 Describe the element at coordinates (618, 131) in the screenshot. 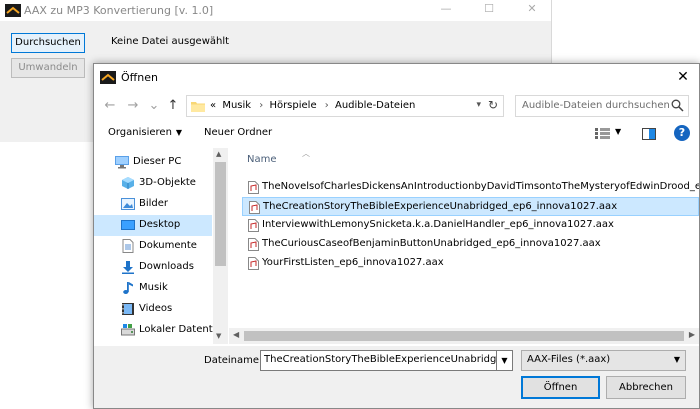

I see `view-dropdown-icon: ▼` at that location.